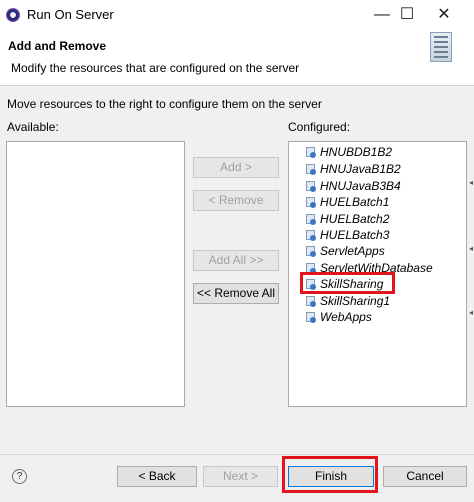 Image resolution: width=474 pixels, height=502 pixels. I want to click on cancel-button: Cancel, so click(425, 476).